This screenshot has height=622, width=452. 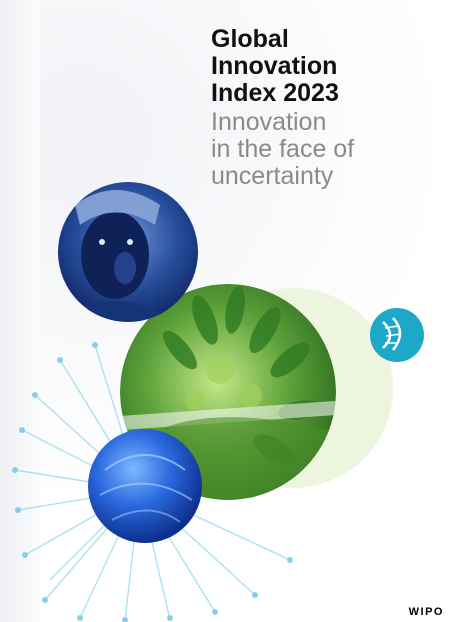 What do you see at coordinates (397, 335) in the screenshot?
I see `dna-icon` at bounding box center [397, 335].